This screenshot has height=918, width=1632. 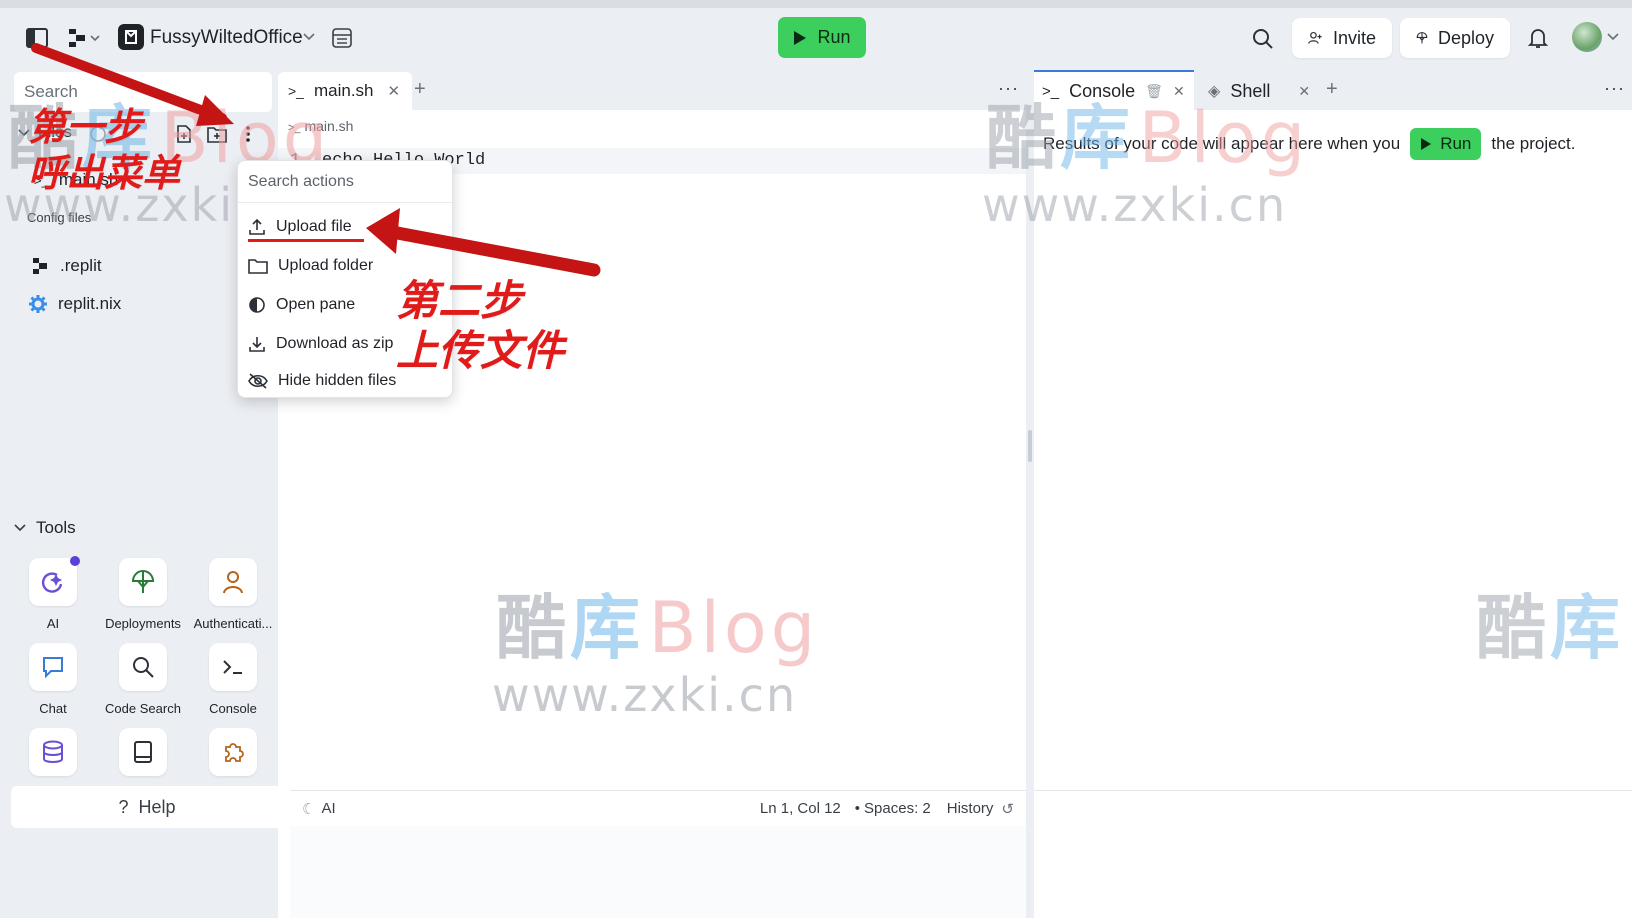 I want to click on step2-annotation: 第二步 上传文件, so click(x=480, y=326).